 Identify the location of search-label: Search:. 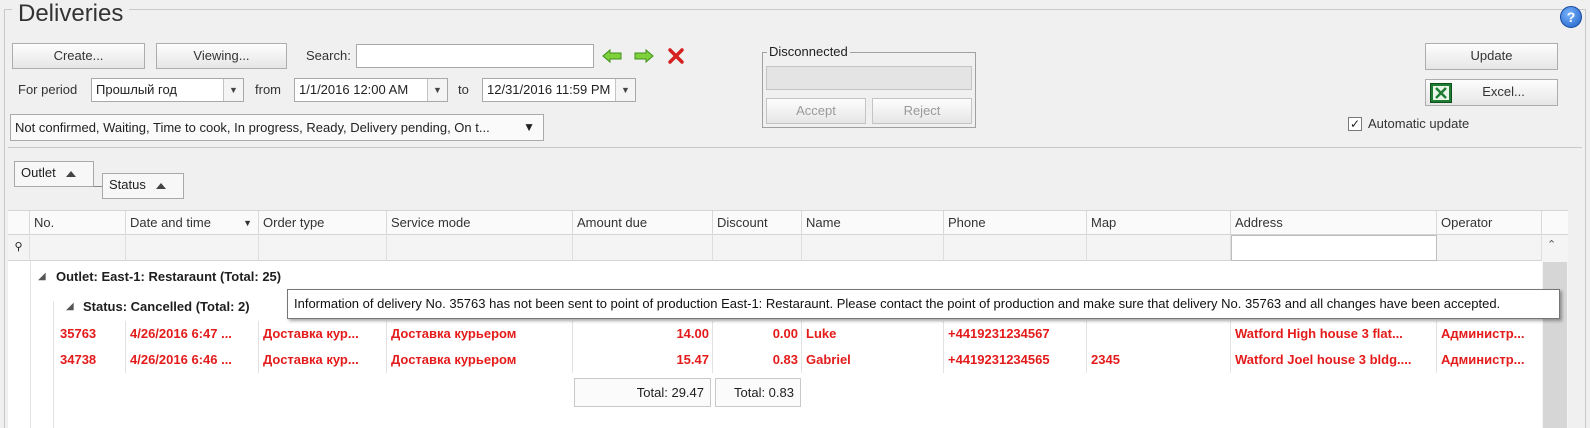
(328, 55).